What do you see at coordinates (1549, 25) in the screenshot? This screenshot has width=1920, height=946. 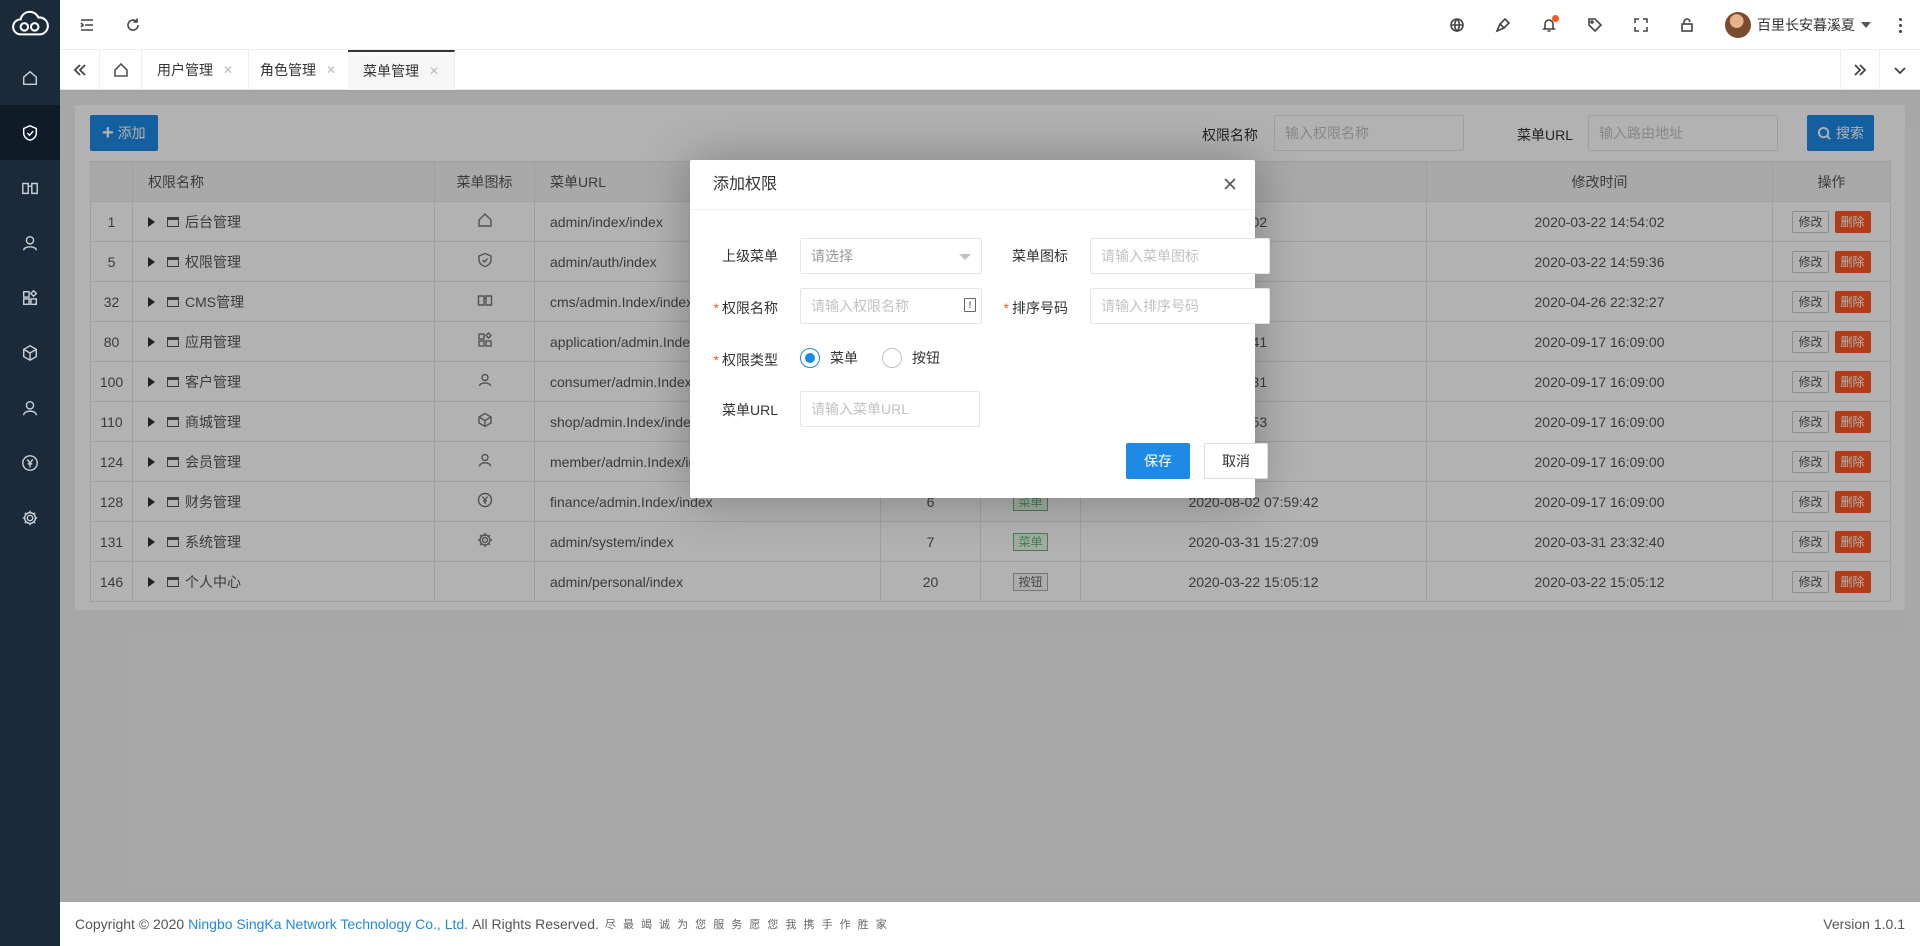 I see `bell-icon` at bounding box center [1549, 25].